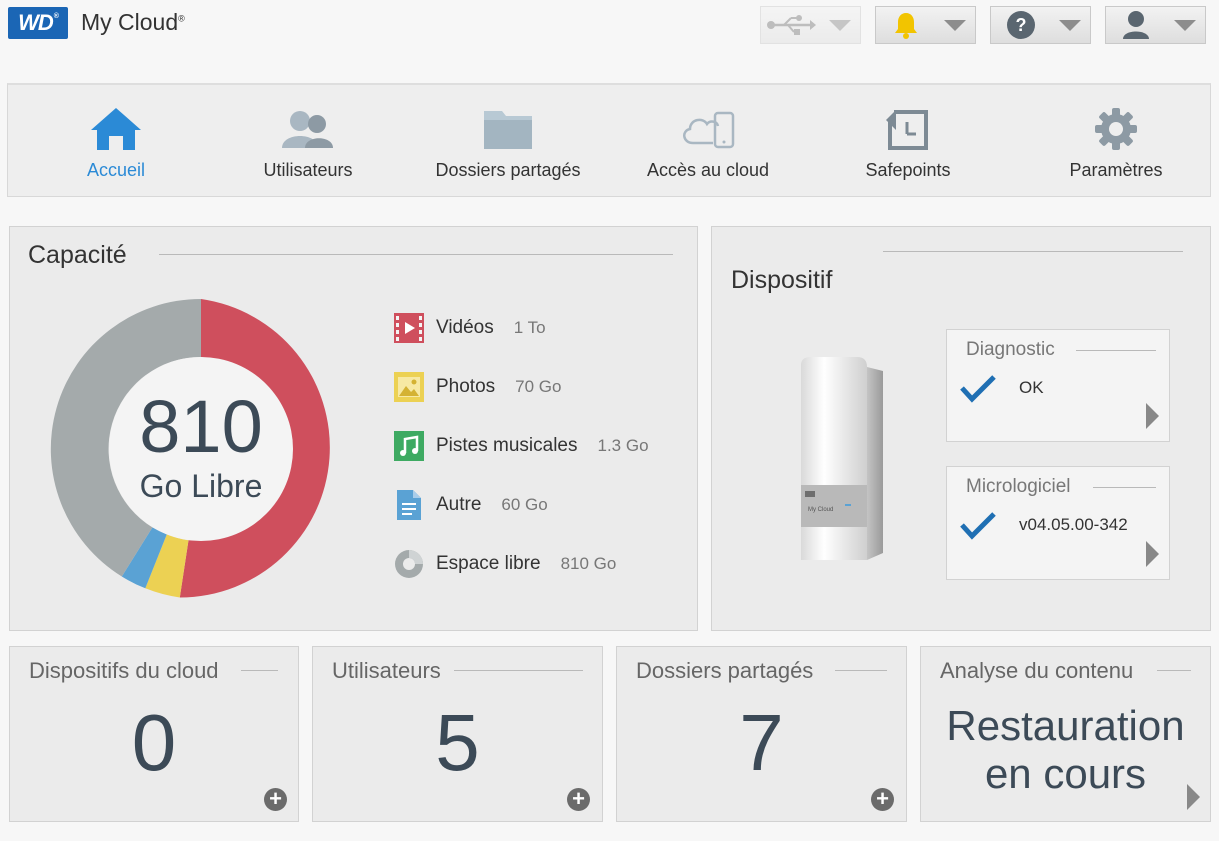  What do you see at coordinates (466, 386) in the screenshot?
I see `legend-label: Photos` at bounding box center [466, 386].